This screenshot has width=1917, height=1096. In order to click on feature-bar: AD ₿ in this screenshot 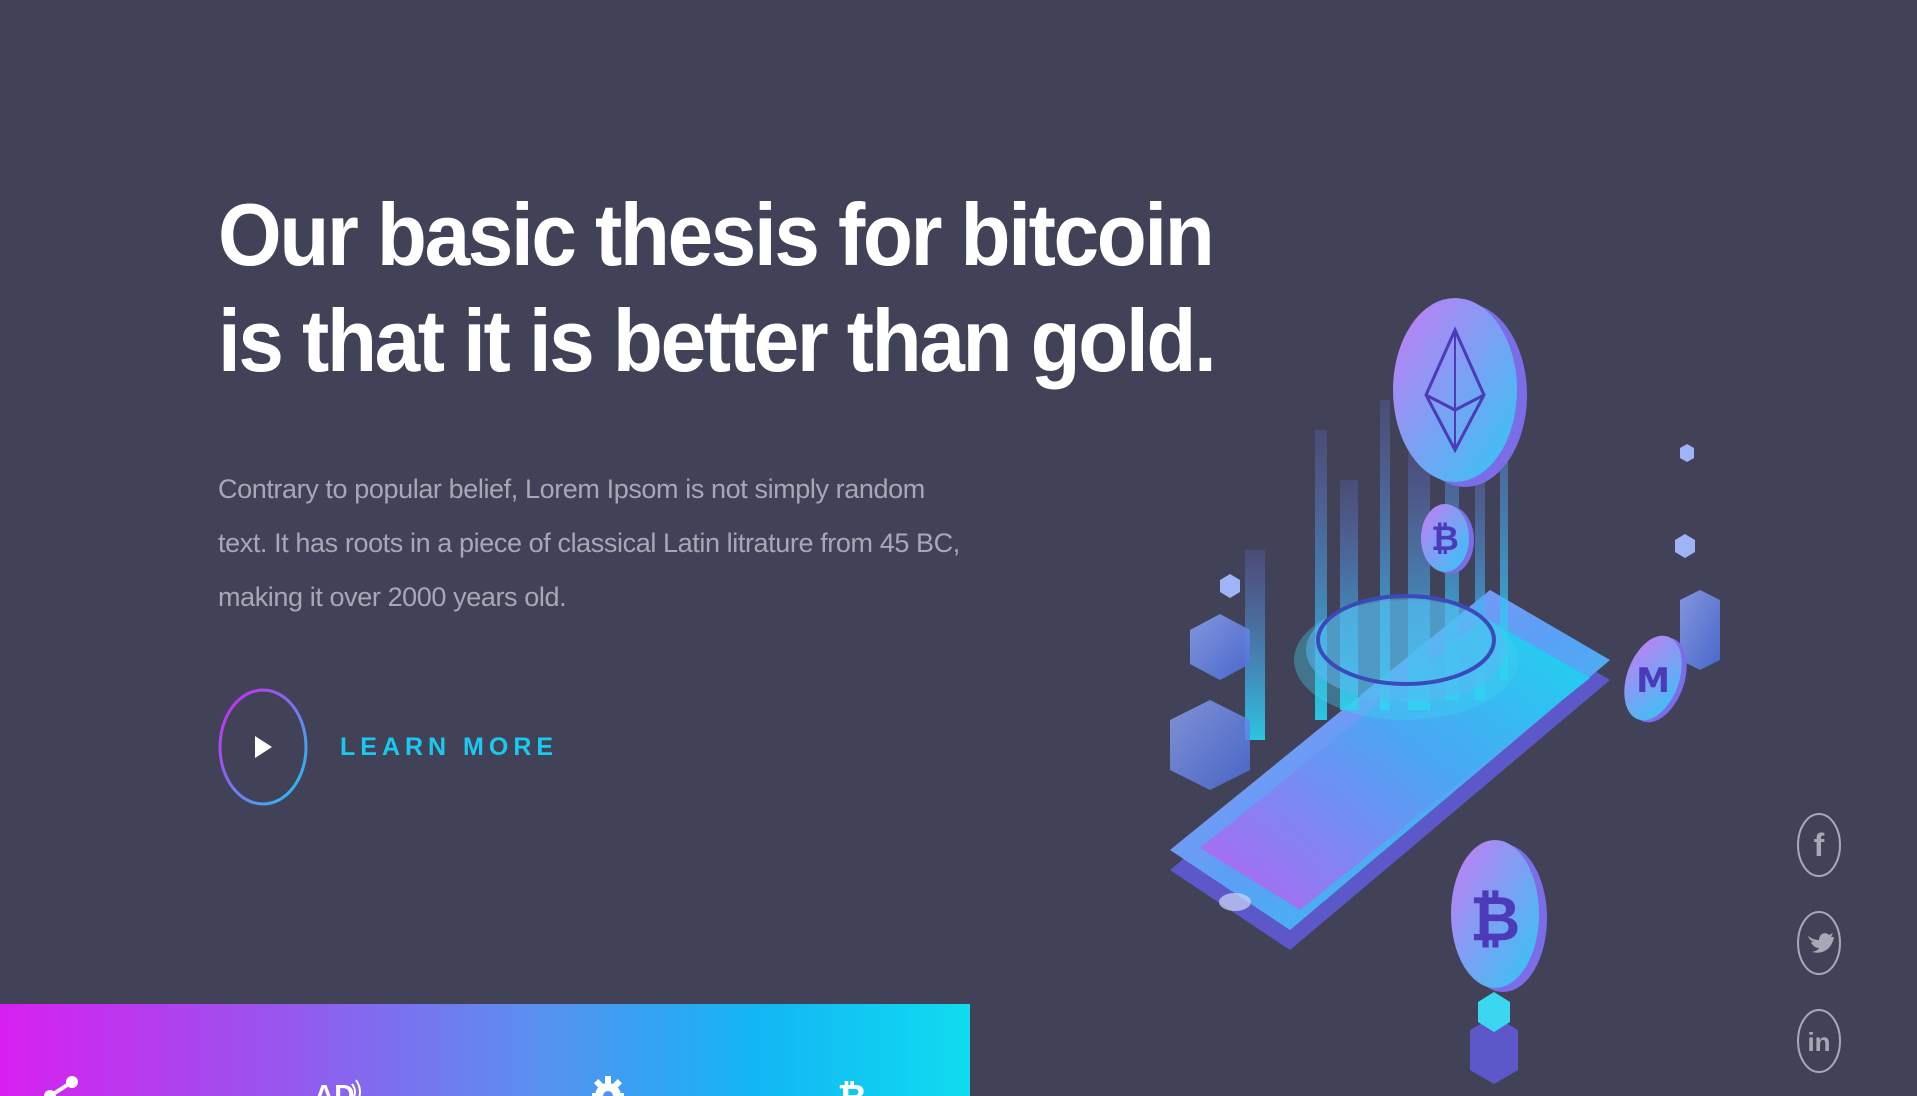, I will do `click(485, 1050)`.